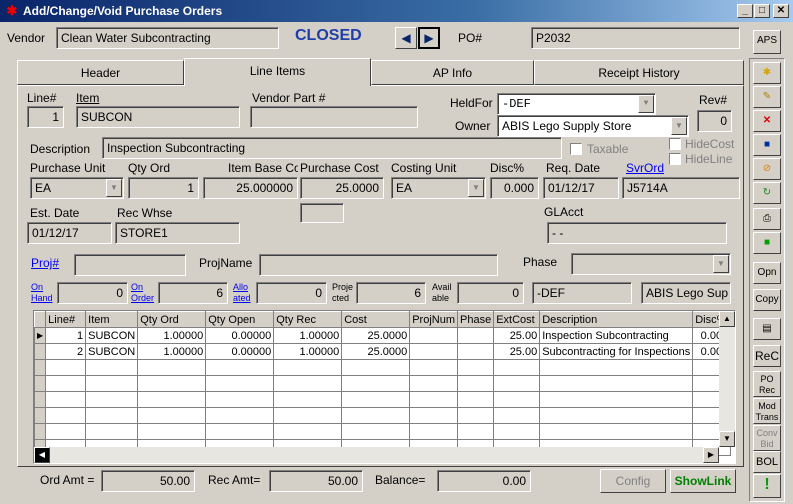 The width and height of the screenshot is (793, 504). Describe the element at coordinates (193, 293) in the screenshot. I see `on-order-field: 6` at that location.